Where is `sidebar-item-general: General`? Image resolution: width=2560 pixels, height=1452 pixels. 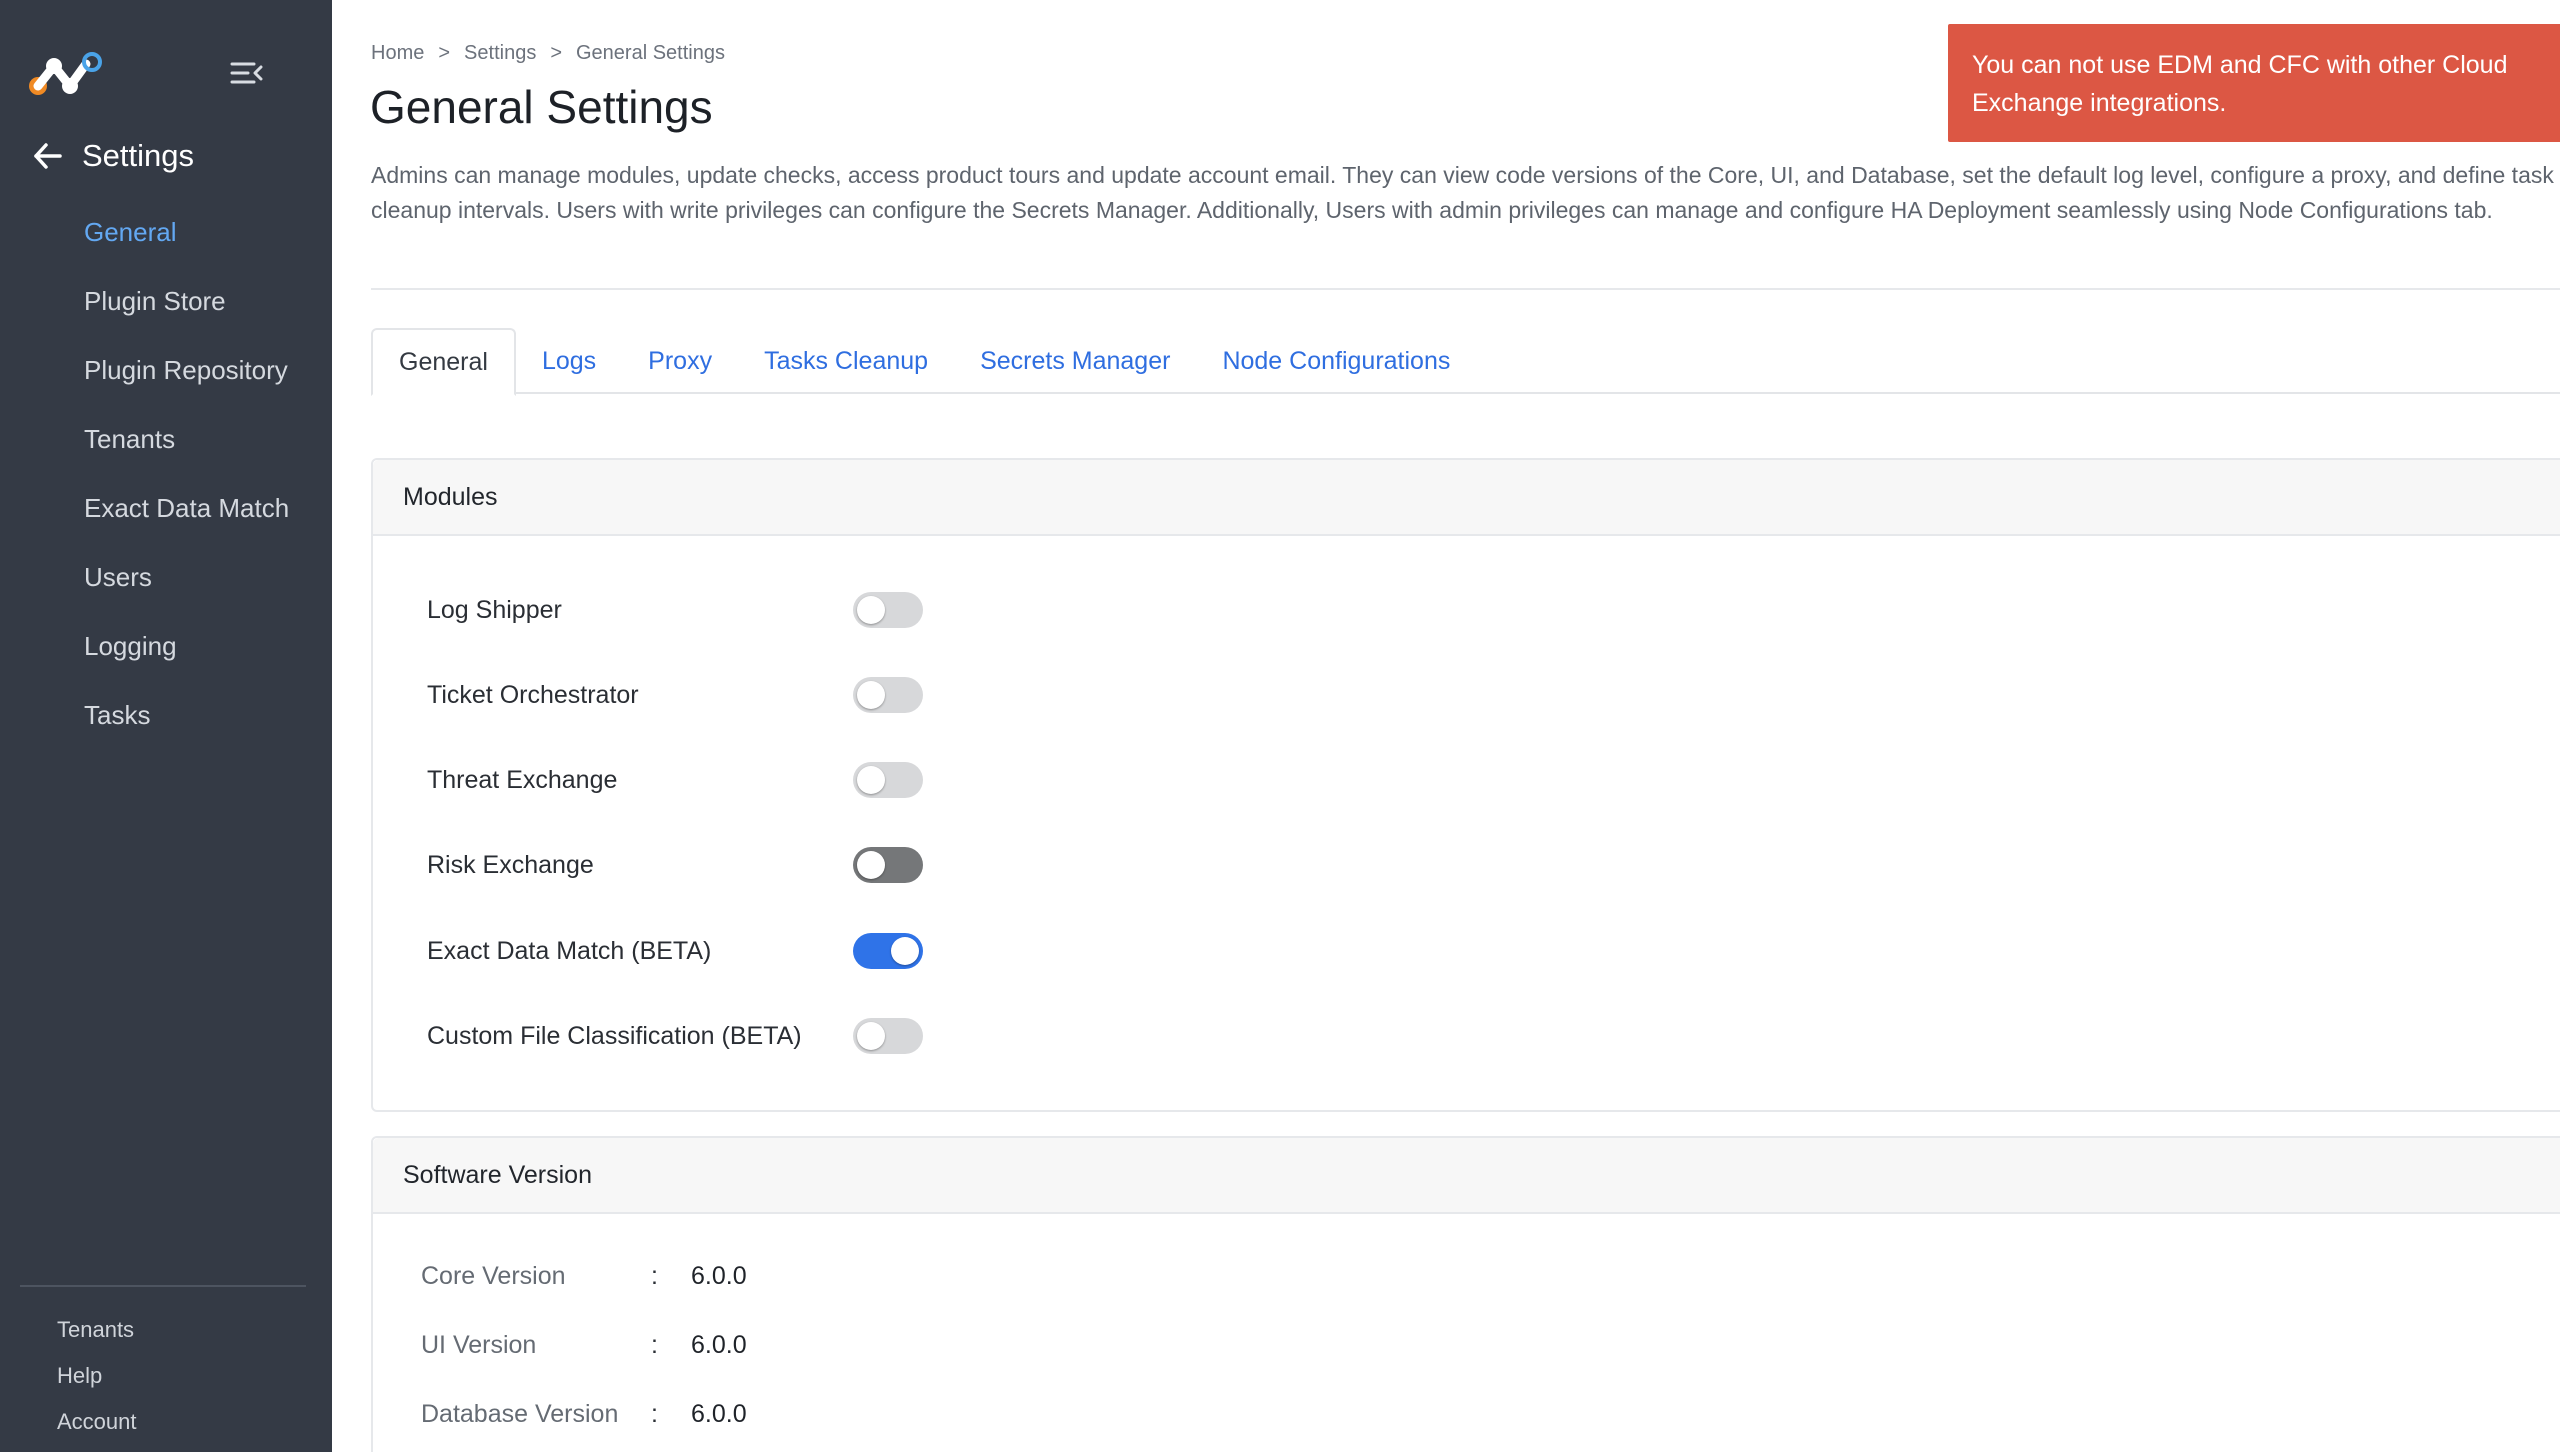
sidebar-item-general: General is located at coordinates (166, 232).